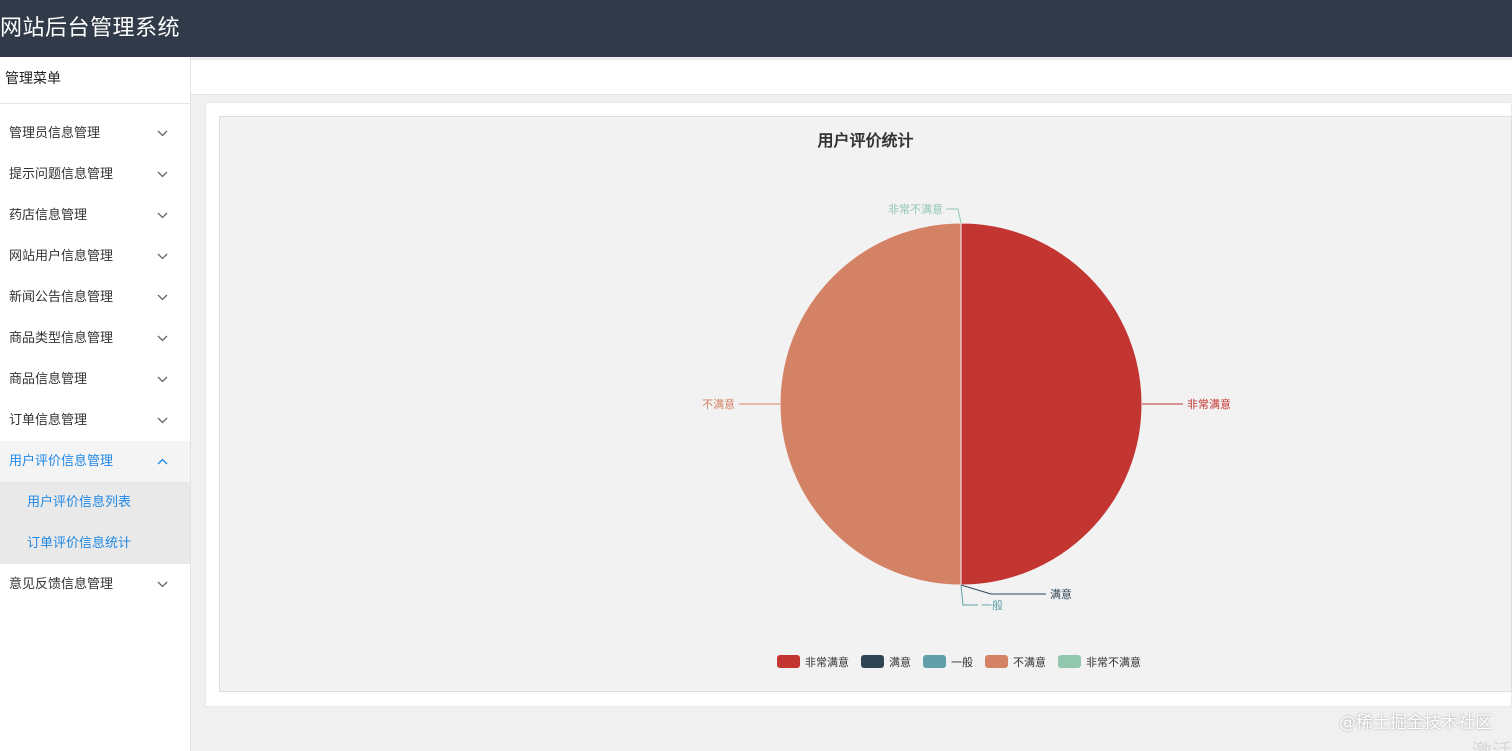  What do you see at coordinates (1209, 404) in the screenshot?
I see `pie-label-0: 非常满意` at bounding box center [1209, 404].